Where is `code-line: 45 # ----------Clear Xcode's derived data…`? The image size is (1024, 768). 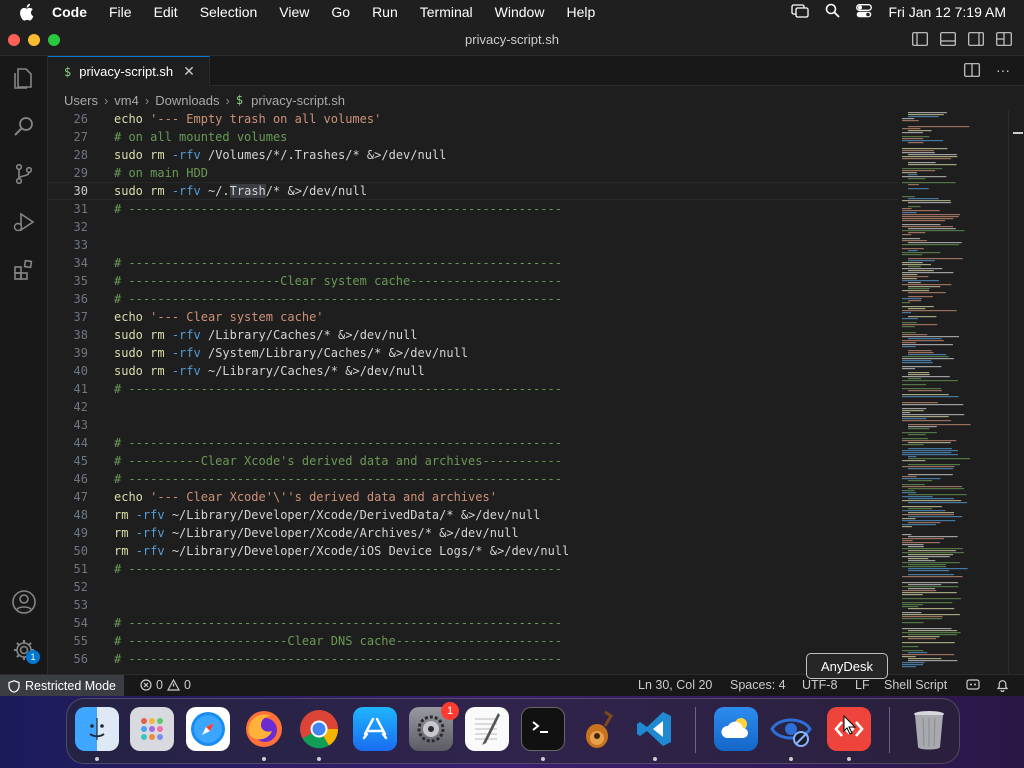 code-line: 45 # ----------Clear Xcode's derived data… is located at coordinates (473, 461).